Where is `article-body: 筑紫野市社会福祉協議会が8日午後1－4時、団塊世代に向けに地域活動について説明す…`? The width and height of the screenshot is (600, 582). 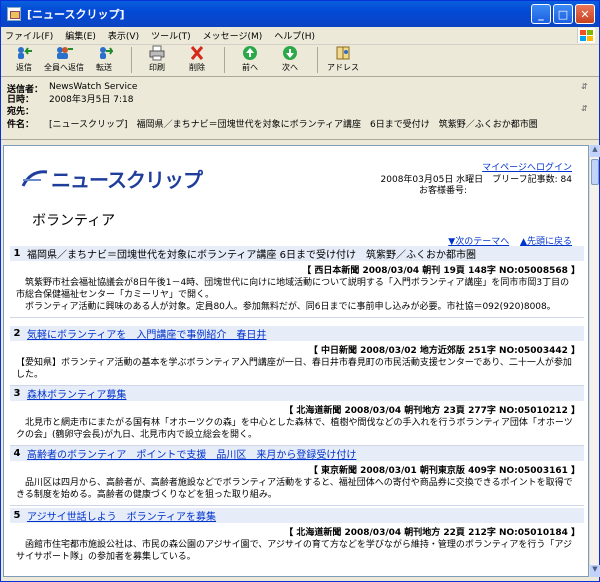
article-body: 筑紫野市社会福祉協議会が8日午後1－4時、団塊世代に向けに地域活動について説明す… is located at coordinates (293, 295).